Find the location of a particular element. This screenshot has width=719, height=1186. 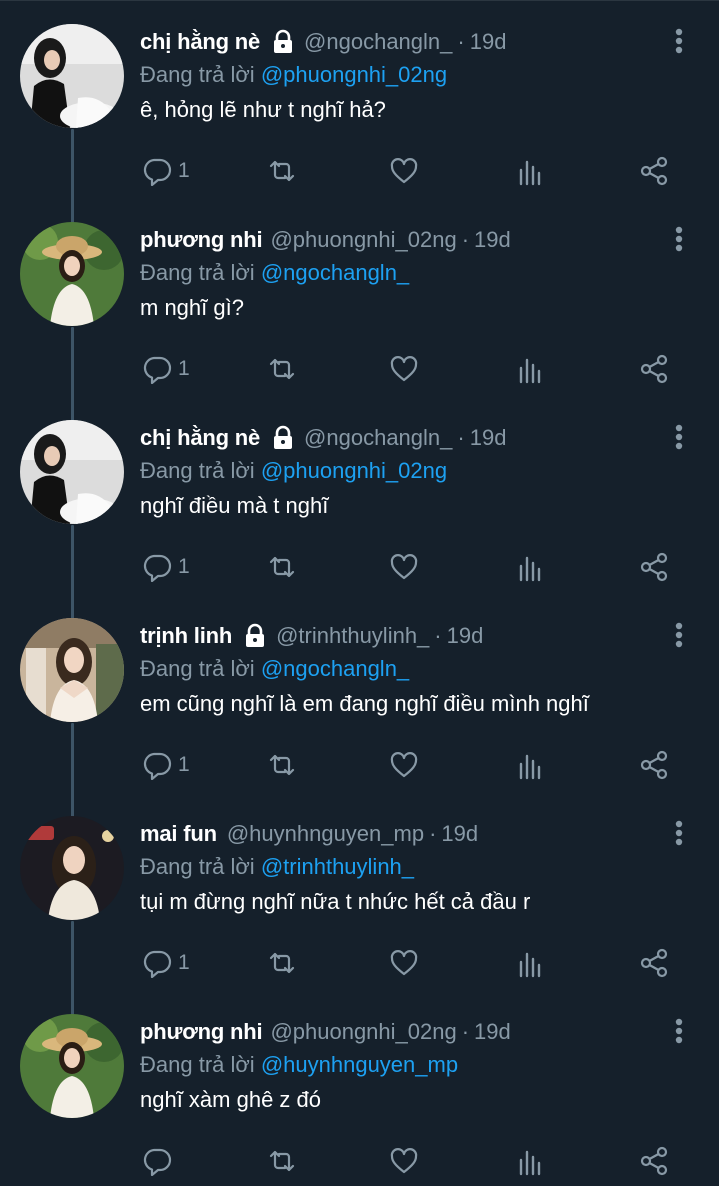

reply-button is located at coordinates (160, 1161).